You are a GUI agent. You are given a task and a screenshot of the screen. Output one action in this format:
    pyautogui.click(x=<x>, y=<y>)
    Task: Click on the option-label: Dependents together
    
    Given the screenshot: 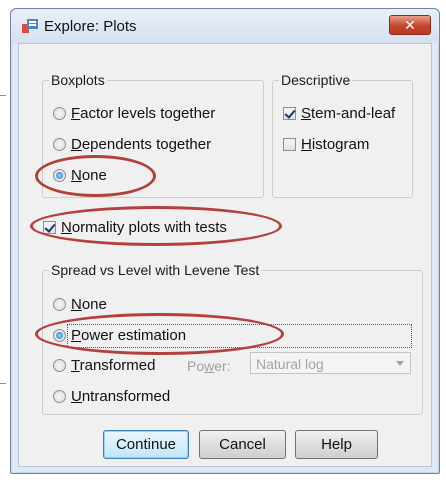 What is the action you would take?
    pyautogui.click(x=141, y=144)
    